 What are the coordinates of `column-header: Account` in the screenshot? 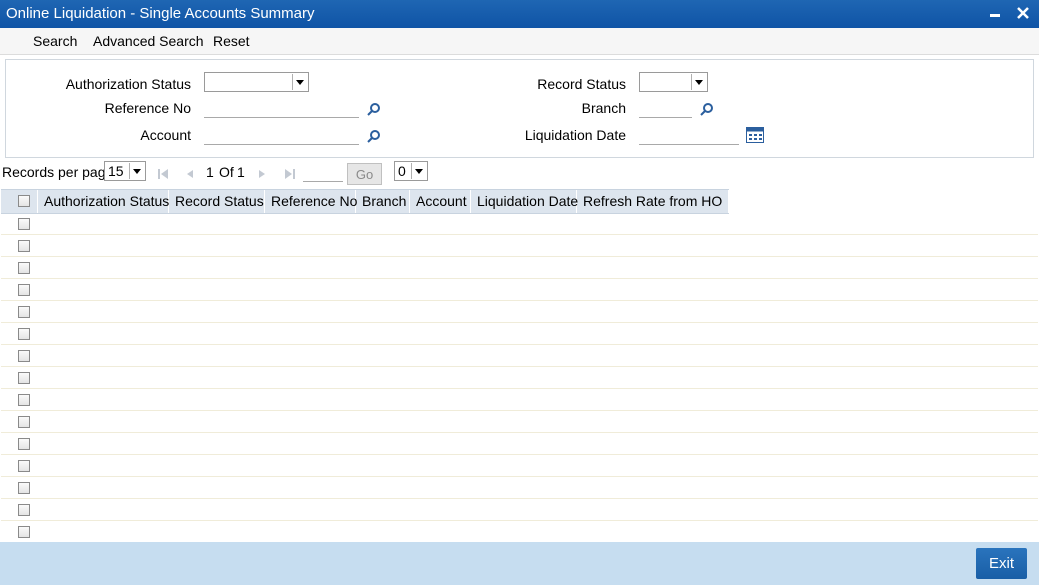 It's located at (440, 201).